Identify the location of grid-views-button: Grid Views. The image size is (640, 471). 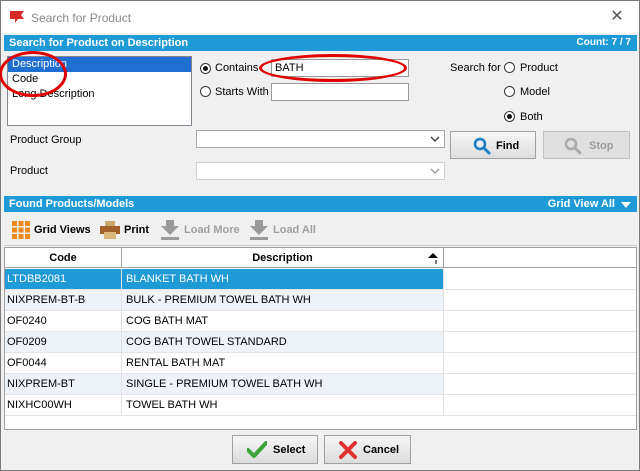
(51, 230).